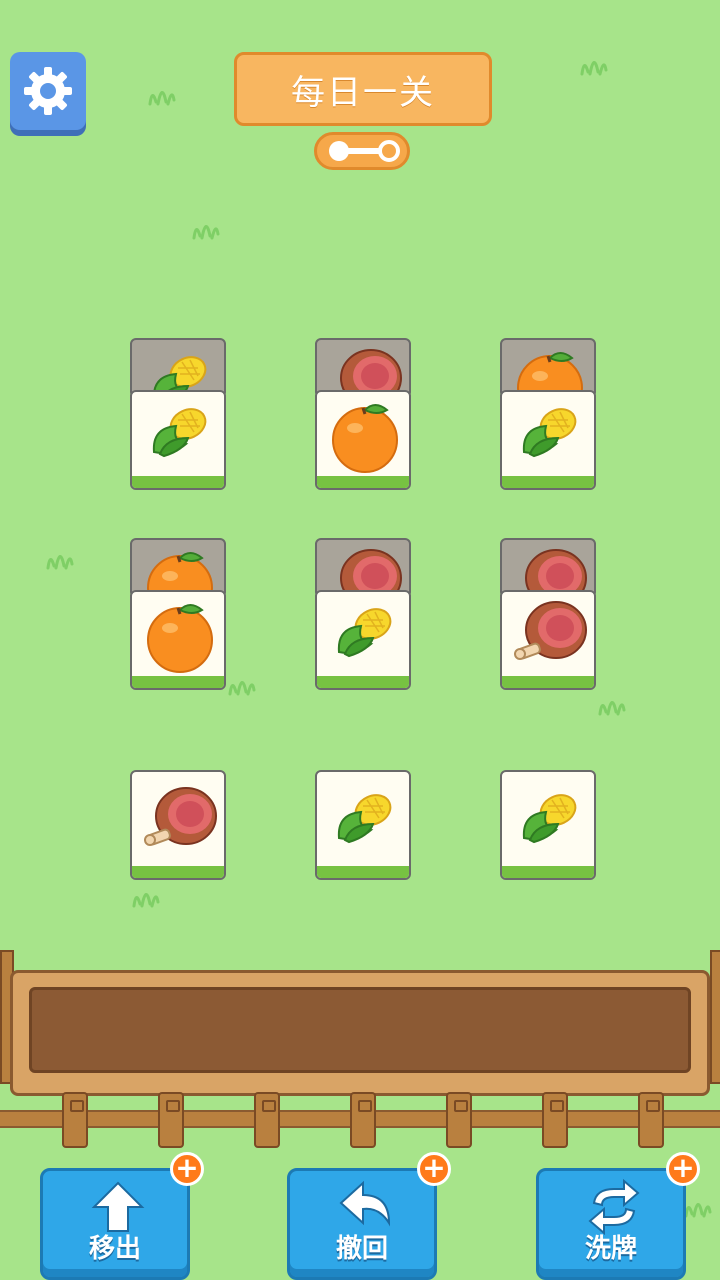 This screenshot has height=1280, width=720. I want to click on undo-plus-badge: +, so click(434, 1169).